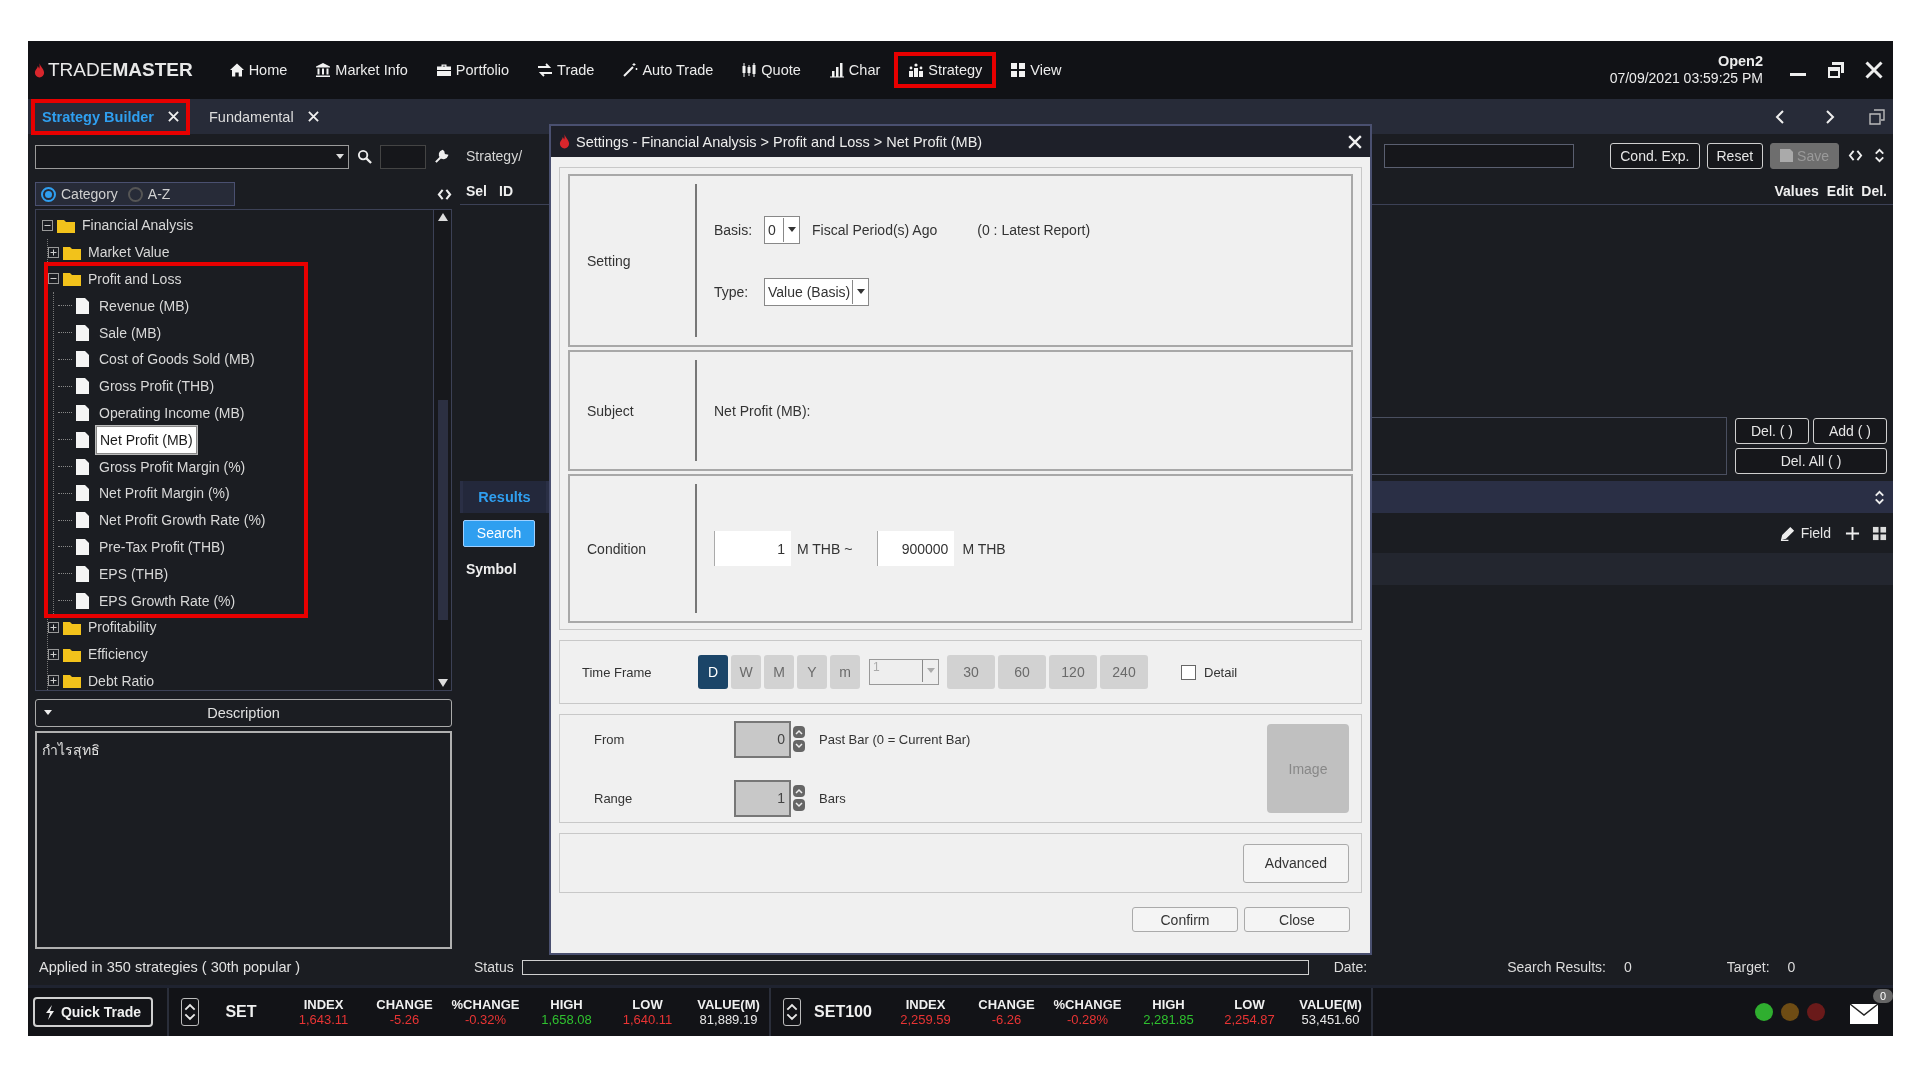  Describe the element at coordinates (264, 116) in the screenshot. I see `tab: Fundamental` at that location.